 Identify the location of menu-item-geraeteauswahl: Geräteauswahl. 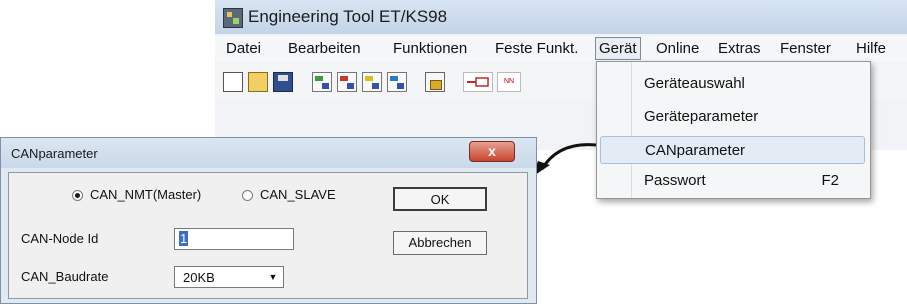
(732, 84).